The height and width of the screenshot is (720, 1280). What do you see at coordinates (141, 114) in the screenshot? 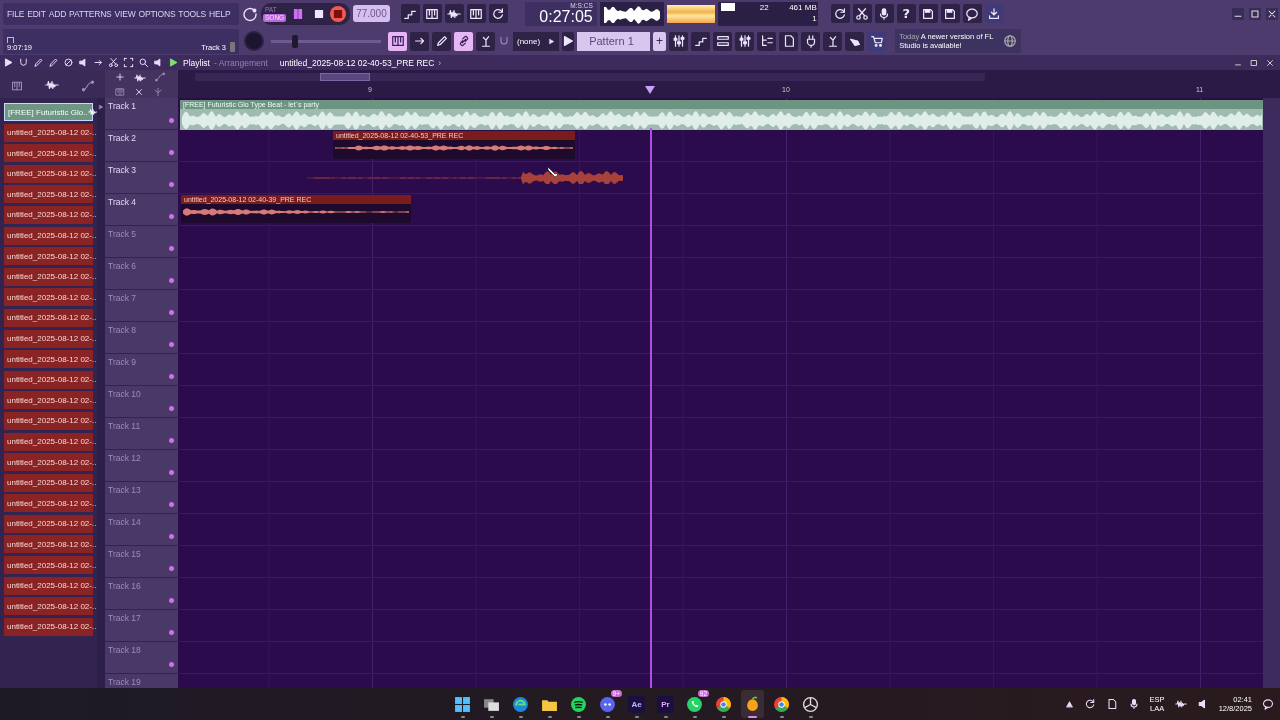
I see `track-header: Track 1` at bounding box center [141, 114].